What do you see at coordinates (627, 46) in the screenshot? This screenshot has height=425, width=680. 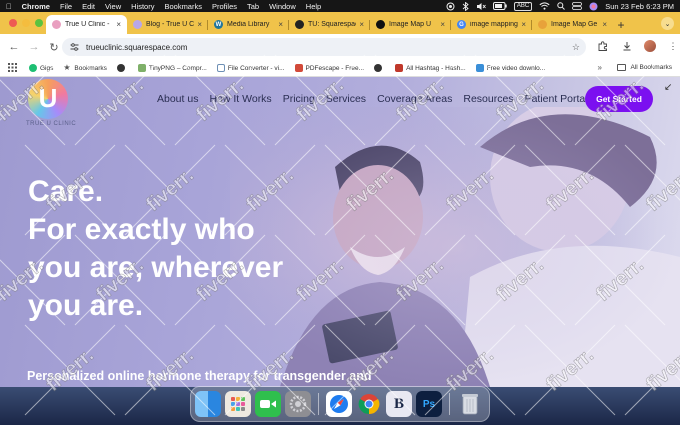 I see `download-icon` at bounding box center [627, 46].